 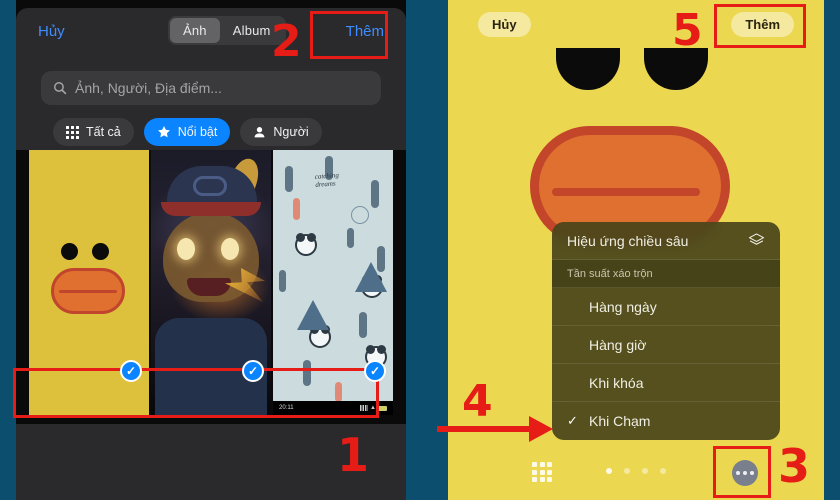 What do you see at coordinates (51, 31) in the screenshot?
I see `cancel-button: Hủy` at bounding box center [51, 31].